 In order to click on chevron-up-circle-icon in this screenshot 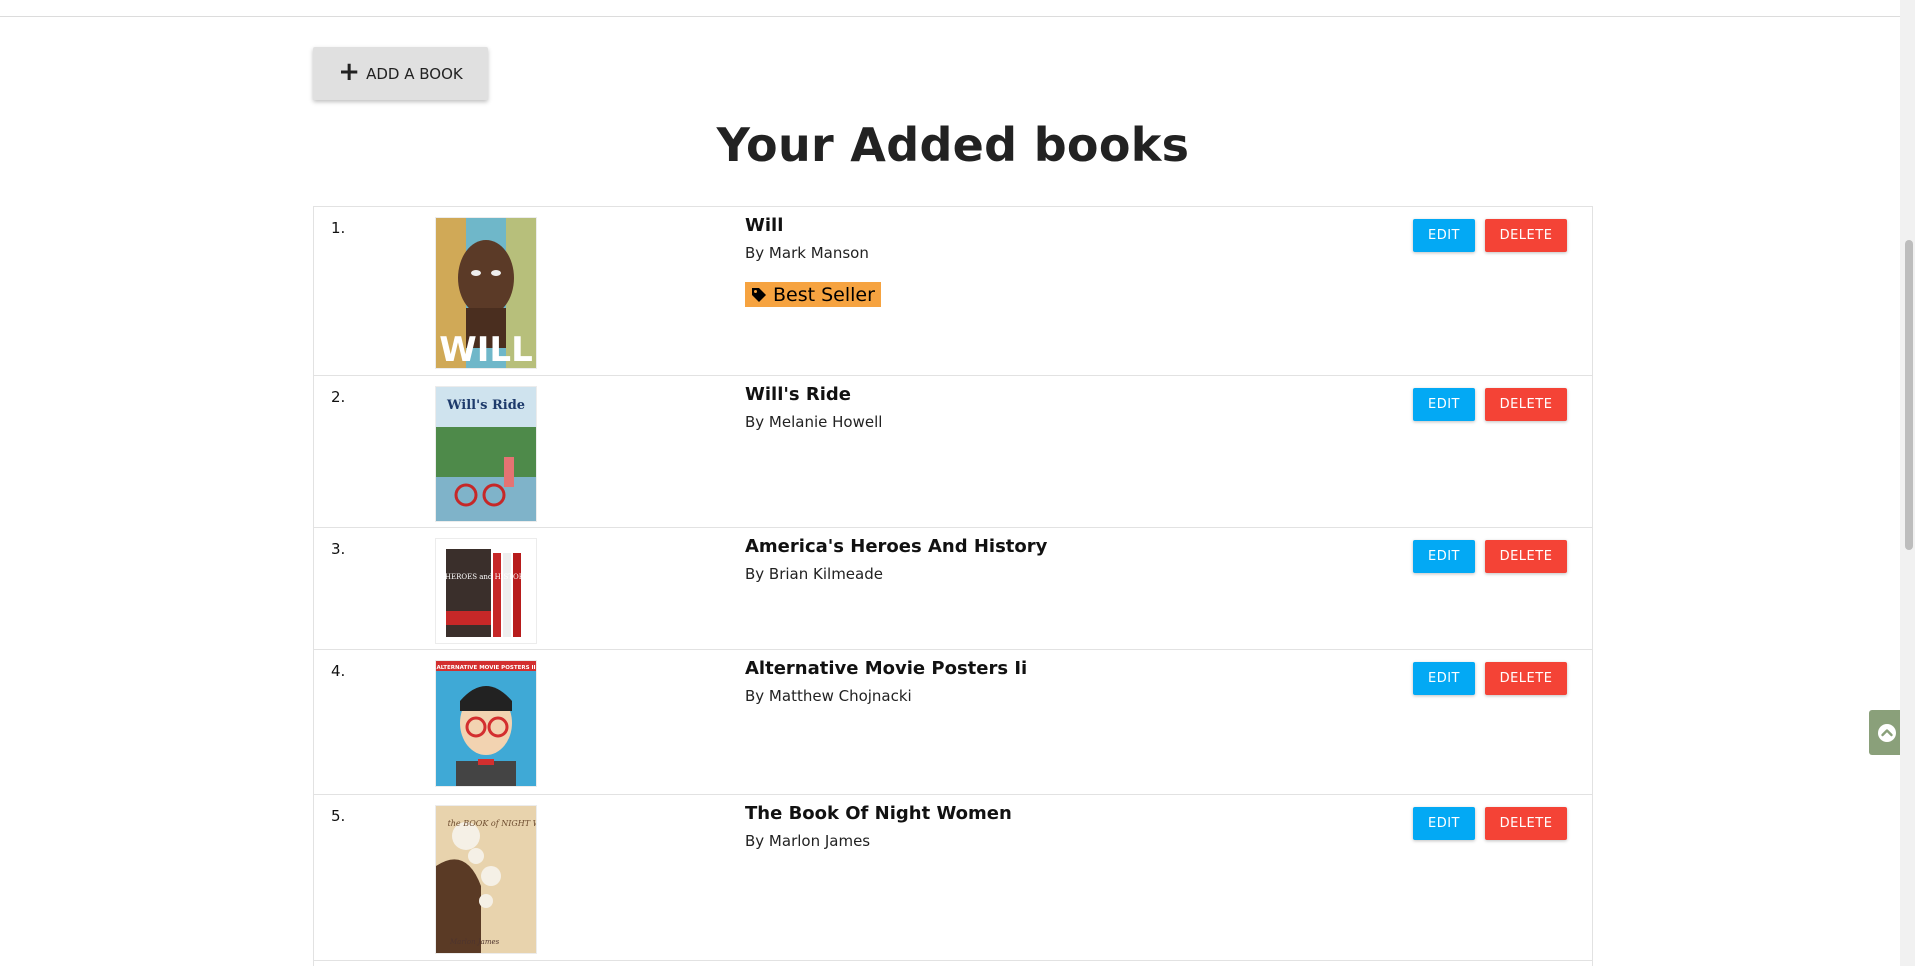, I will do `click(1887, 732)`.